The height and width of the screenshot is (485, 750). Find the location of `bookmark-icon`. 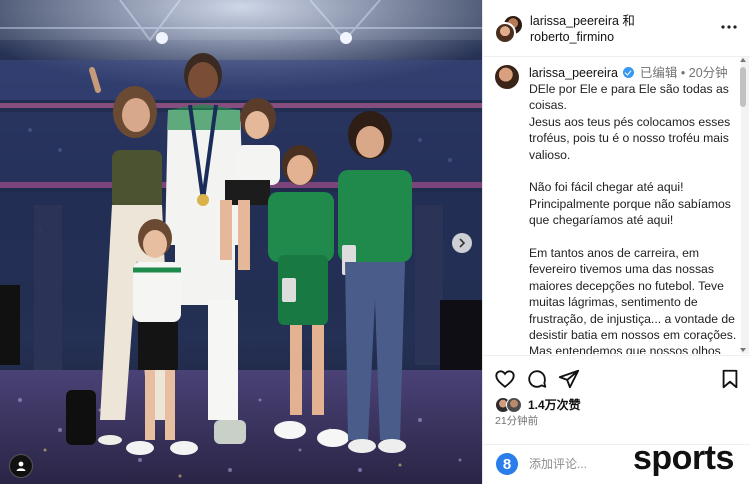

bookmark-icon is located at coordinates (730, 379).